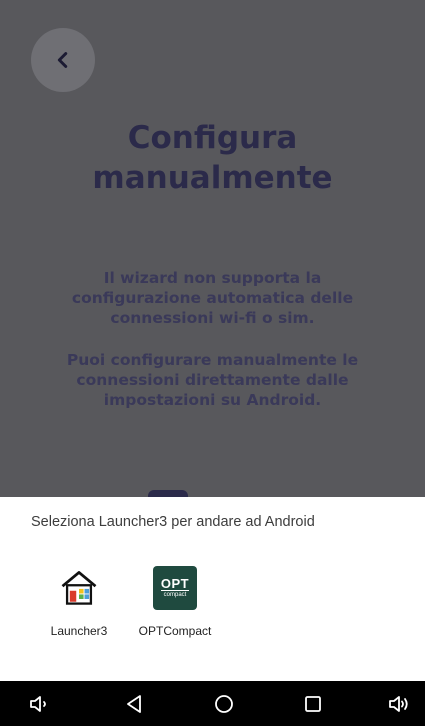 This screenshot has height=726, width=425. Describe the element at coordinates (79, 588) in the screenshot. I see `house-icon` at that location.